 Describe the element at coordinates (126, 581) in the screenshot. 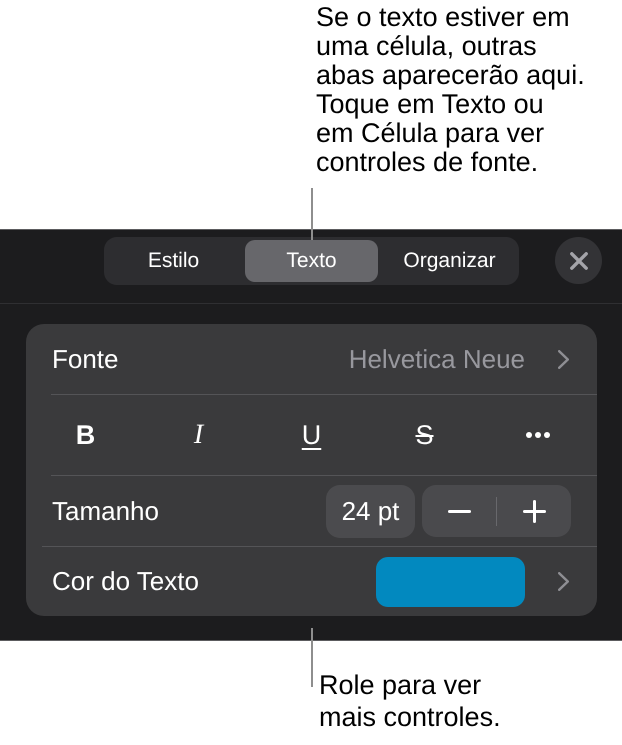

I see `row-label: Cor do Texto` at that location.